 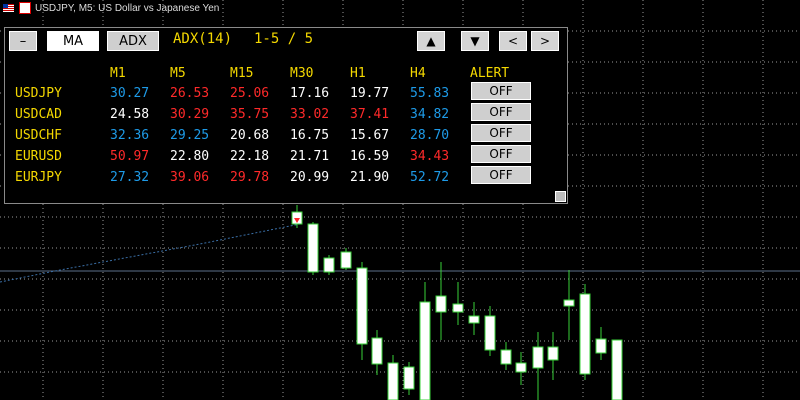 What do you see at coordinates (370, 177) in the screenshot?
I see `adx-value: 21.90` at bounding box center [370, 177].